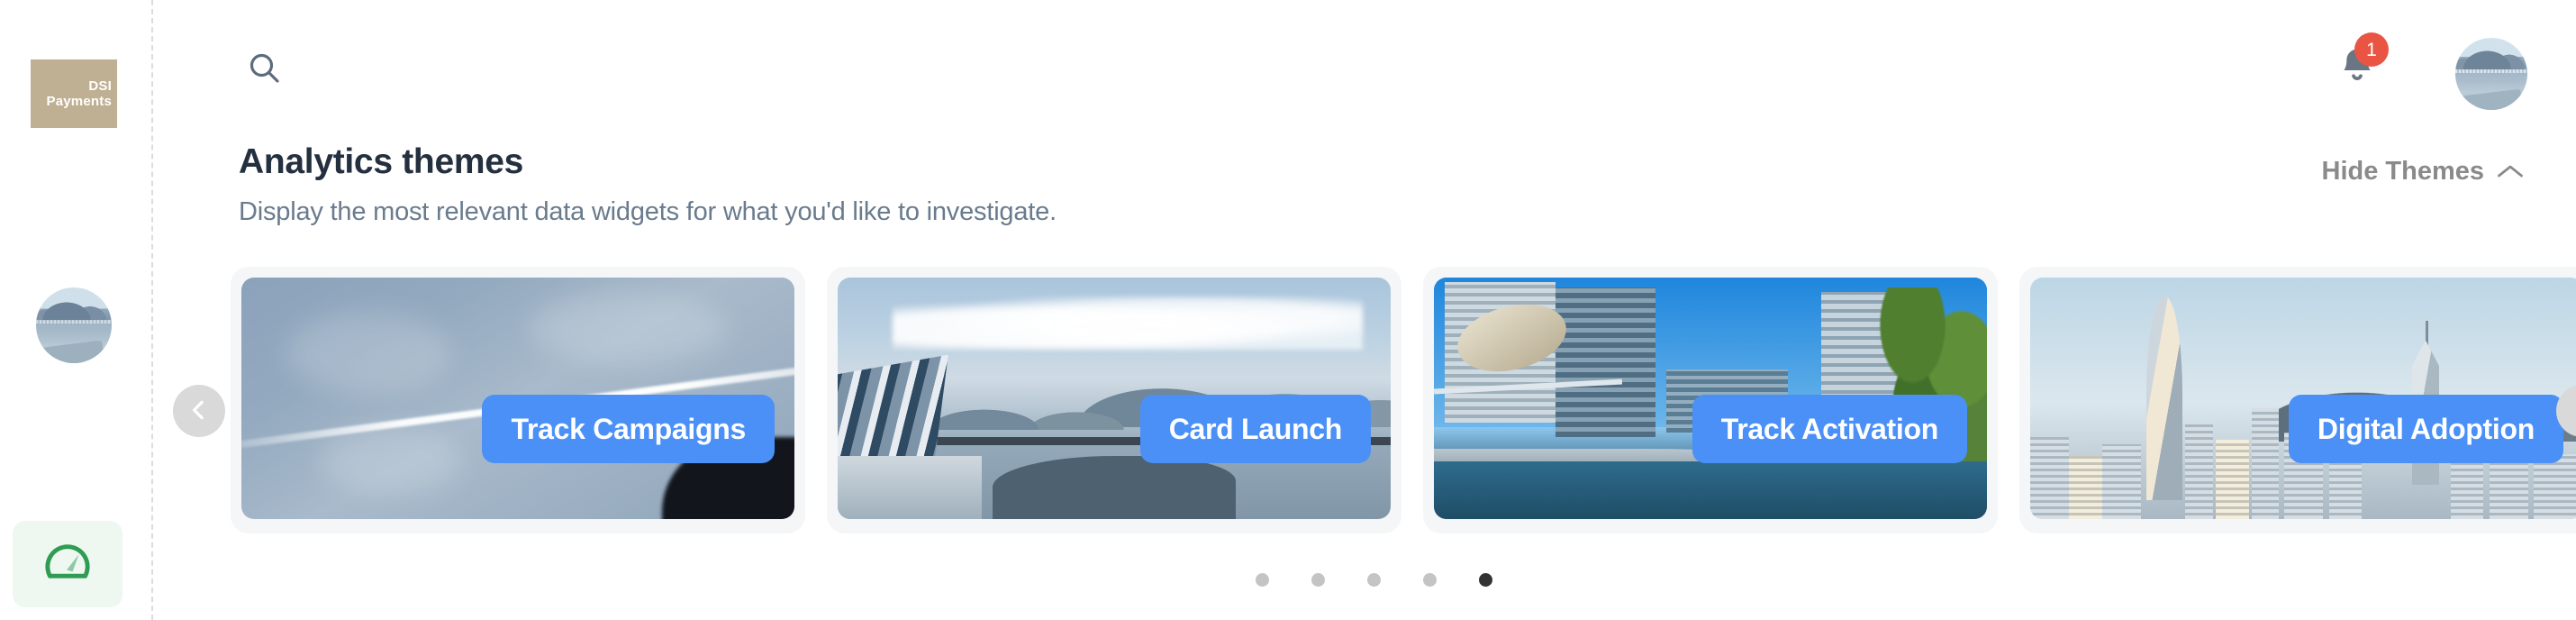 The image size is (2576, 620). I want to click on theme-button: Track Campaigns, so click(628, 429).